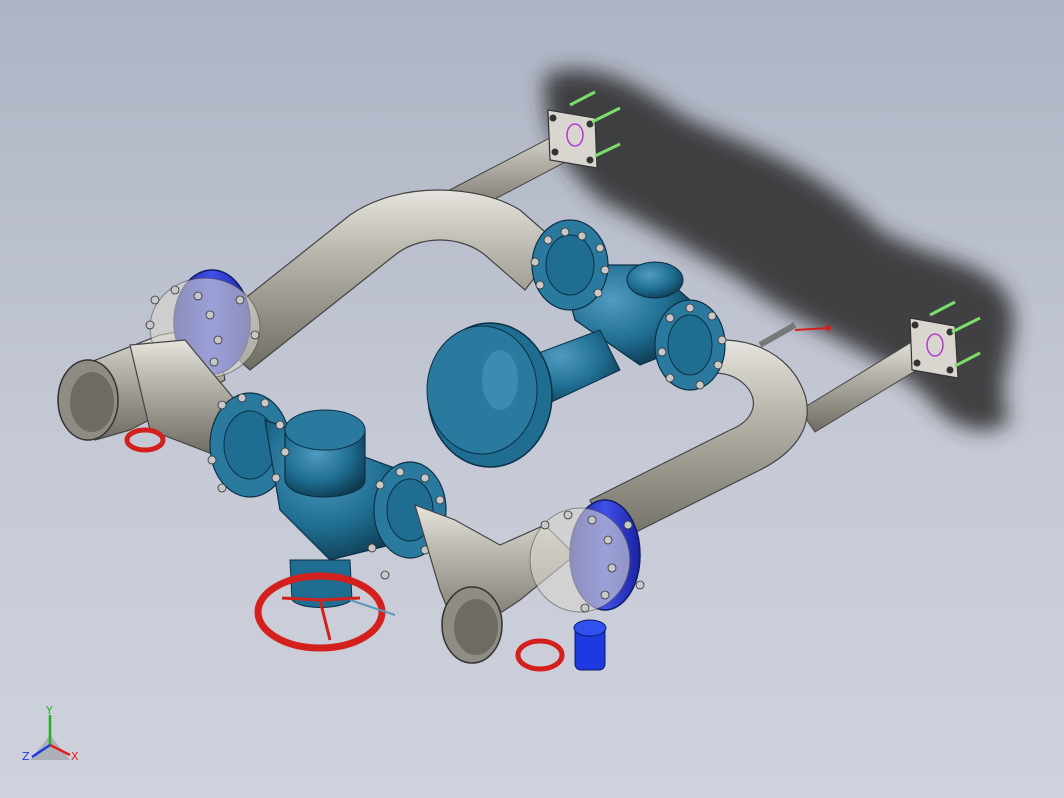 The image size is (1064, 798). Describe the element at coordinates (75, 756) in the screenshot. I see `triad-x-label: X` at that location.